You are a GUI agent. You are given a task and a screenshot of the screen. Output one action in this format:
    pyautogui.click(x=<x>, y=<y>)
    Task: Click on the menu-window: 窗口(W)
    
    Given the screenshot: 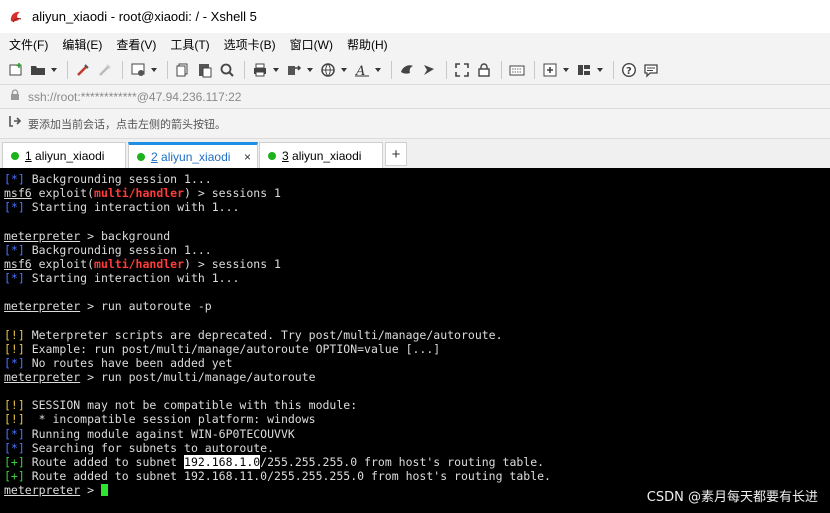 What is the action you would take?
    pyautogui.click(x=311, y=44)
    